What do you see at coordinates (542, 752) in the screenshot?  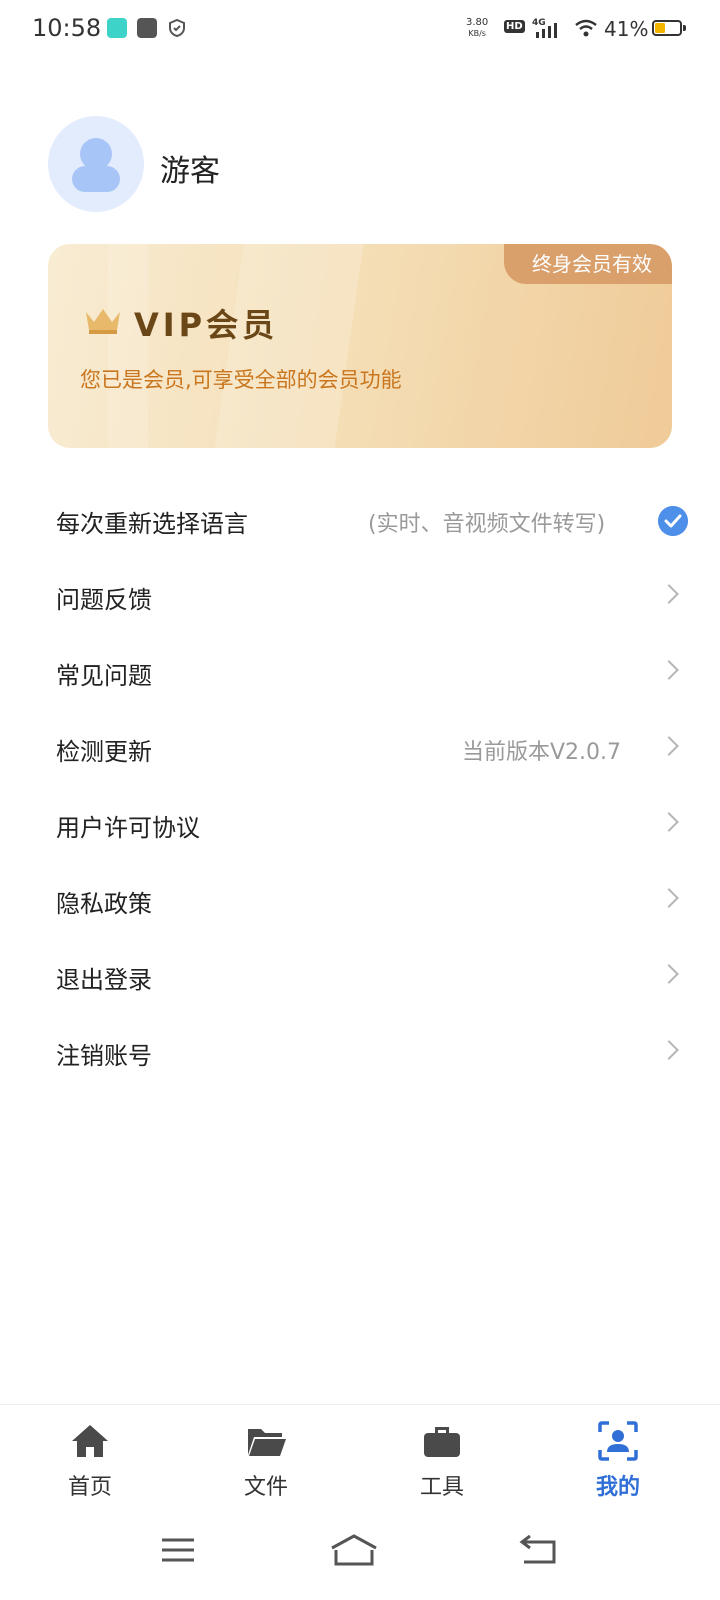 I see `version-text: 当前版本V2.0.7` at bounding box center [542, 752].